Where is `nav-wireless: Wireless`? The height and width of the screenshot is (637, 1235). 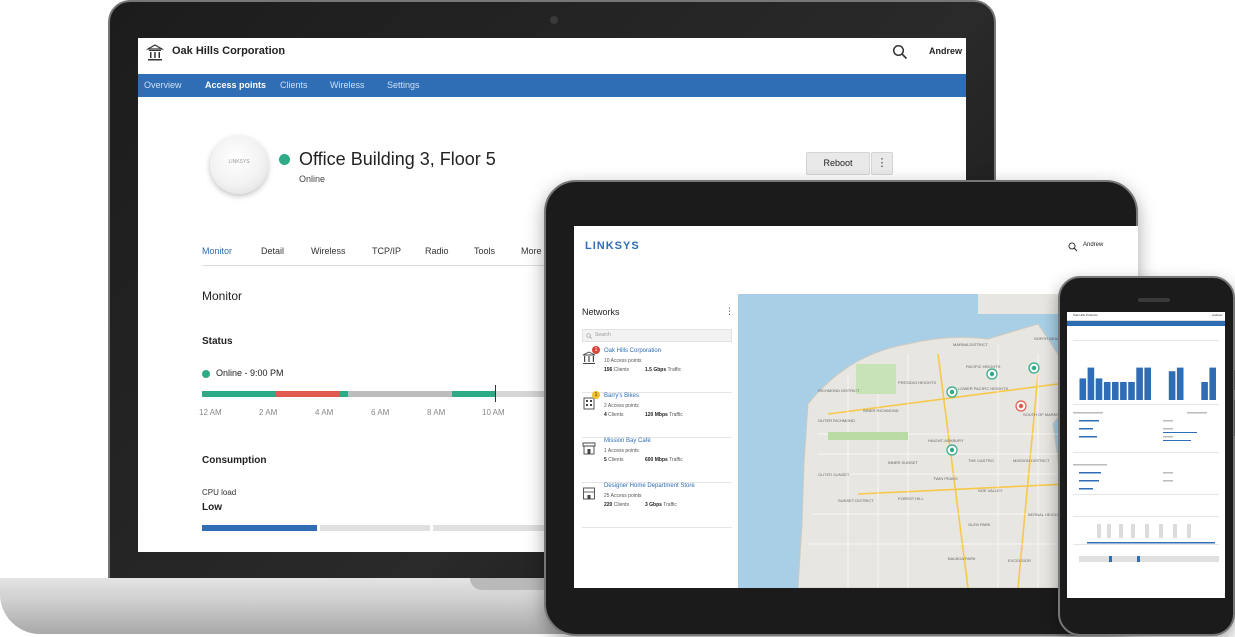
nav-wireless: Wireless is located at coordinates (347, 85).